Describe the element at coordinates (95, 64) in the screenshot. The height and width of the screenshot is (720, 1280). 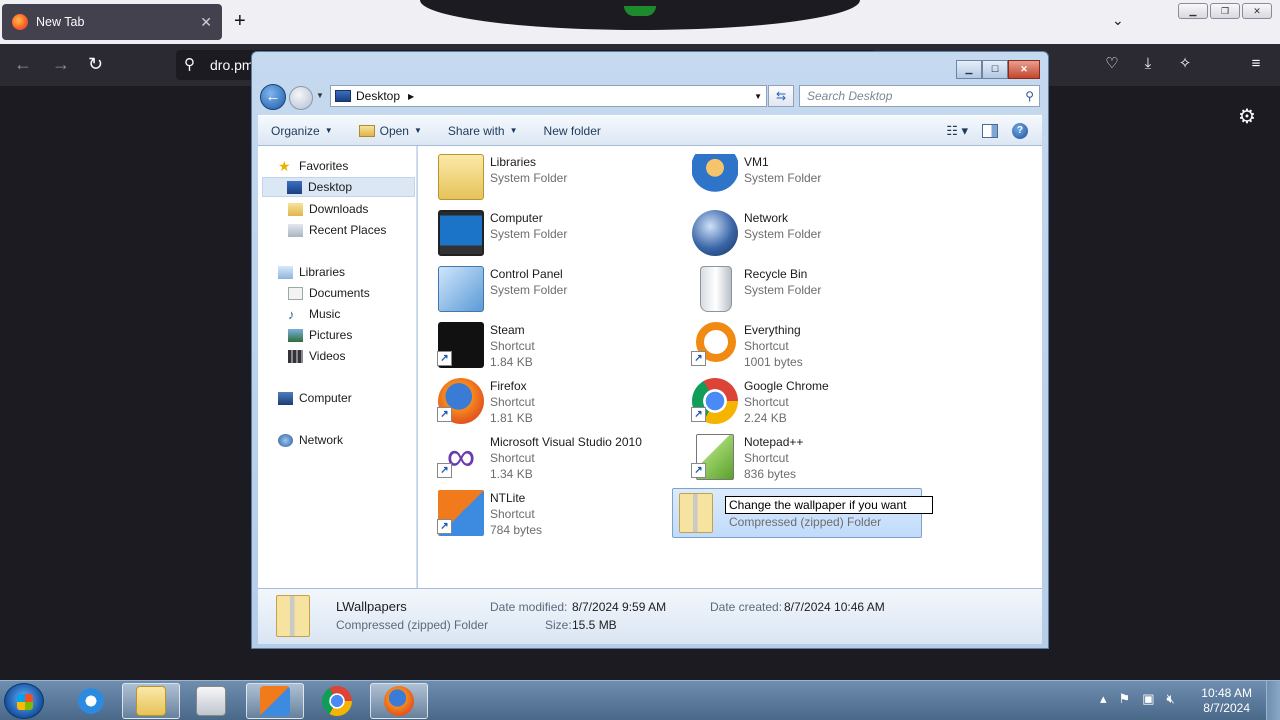
I see `reload-icon: ↻` at that location.